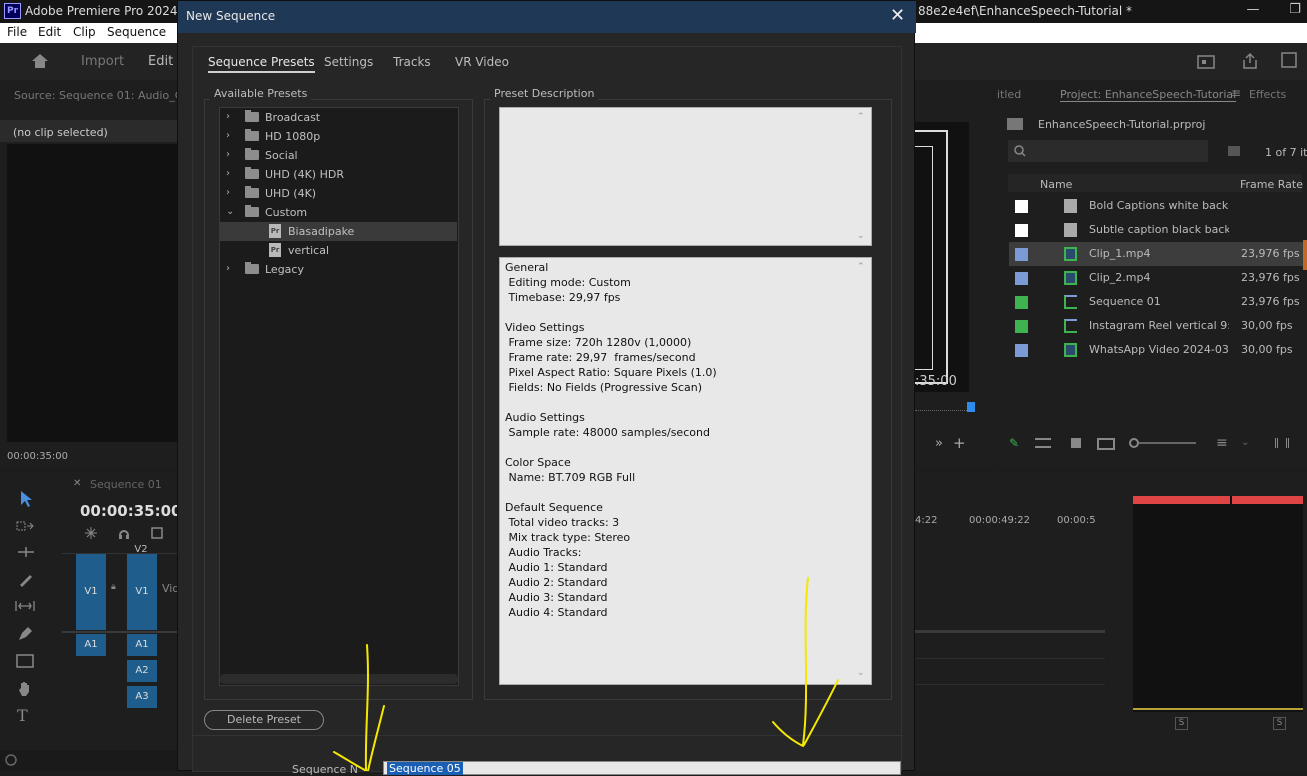 The width and height of the screenshot is (1307, 776). What do you see at coordinates (1156, 350) in the screenshot?
I see `project-item-row: WhatsApp Video 2024-03-0 30,00 fps` at bounding box center [1156, 350].